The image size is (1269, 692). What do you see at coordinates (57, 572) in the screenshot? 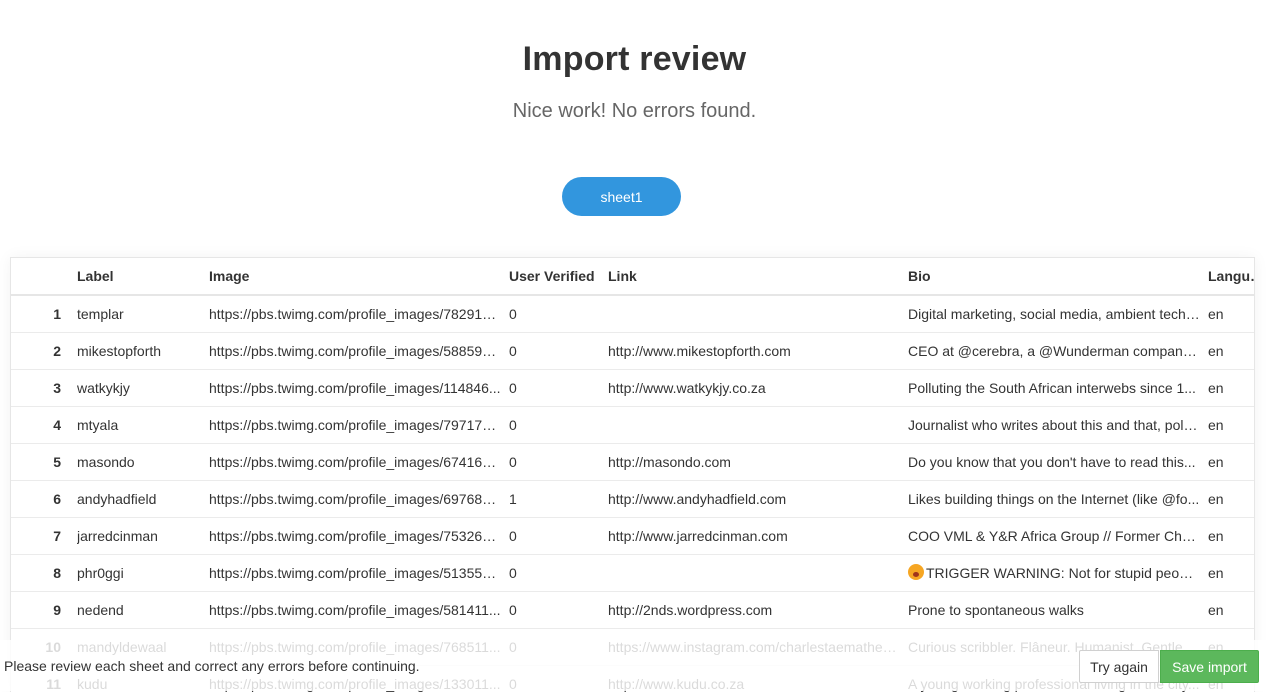
I see `row-index: 8` at bounding box center [57, 572].